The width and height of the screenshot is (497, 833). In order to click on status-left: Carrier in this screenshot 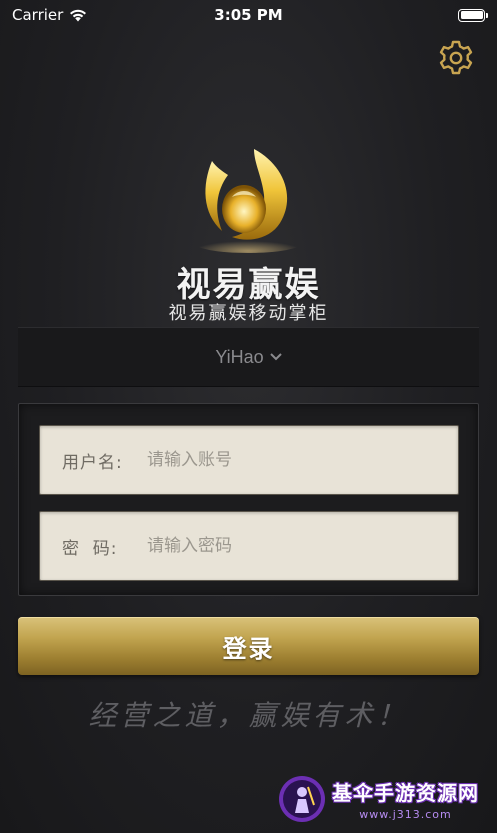, I will do `click(49, 15)`.